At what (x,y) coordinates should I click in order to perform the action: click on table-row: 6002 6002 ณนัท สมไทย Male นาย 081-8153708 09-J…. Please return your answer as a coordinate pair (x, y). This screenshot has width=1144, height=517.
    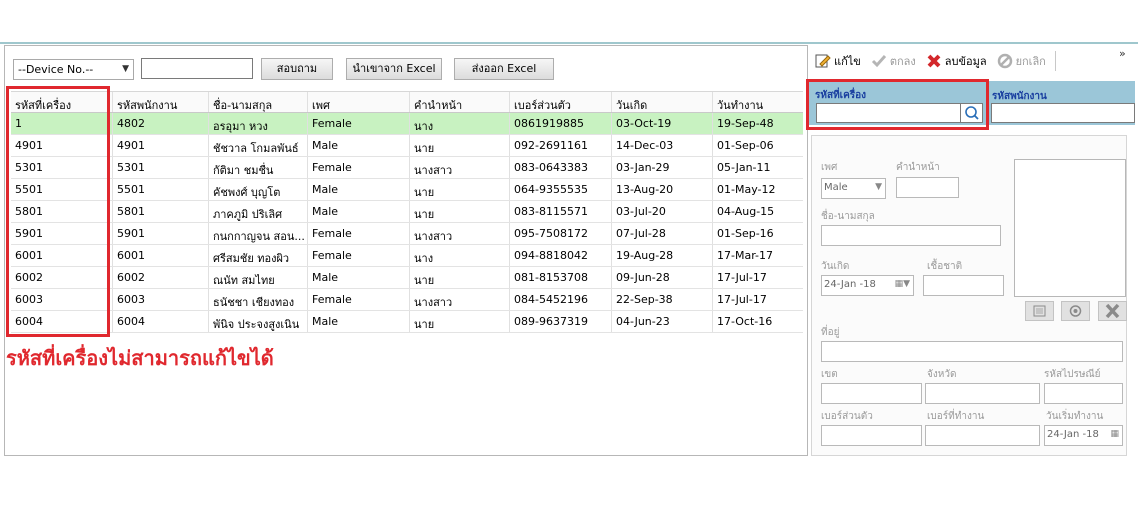
    Looking at the image, I should click on (407, 278).